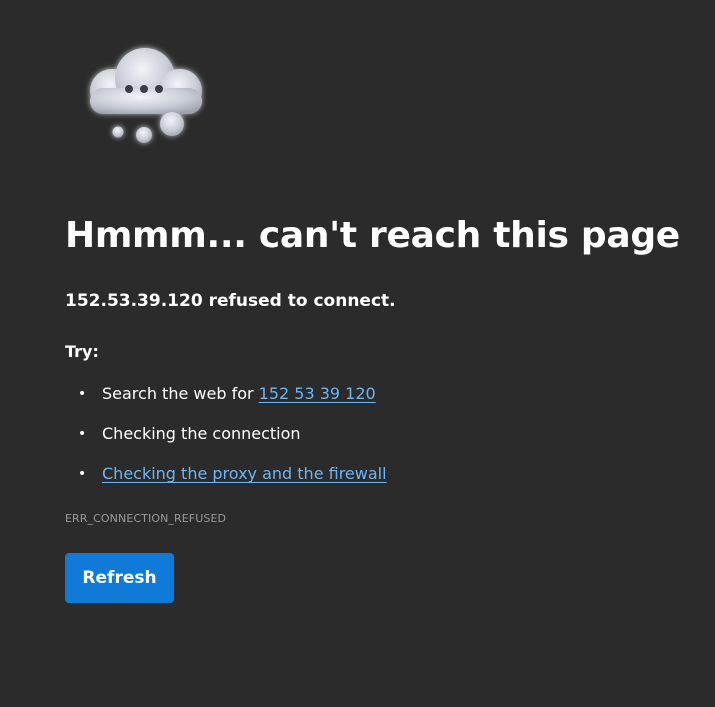 This screenshot has width=715, height=707. I want to click on search-web-link: 152 53 39 120, so click(317, 393).